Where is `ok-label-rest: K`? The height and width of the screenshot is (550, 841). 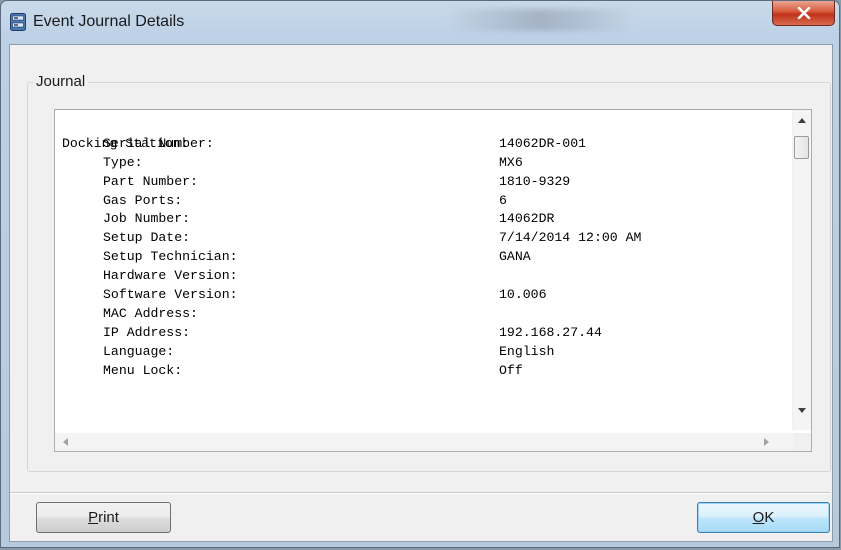 ok-label-rest: K is located at coordinates (769, 517).